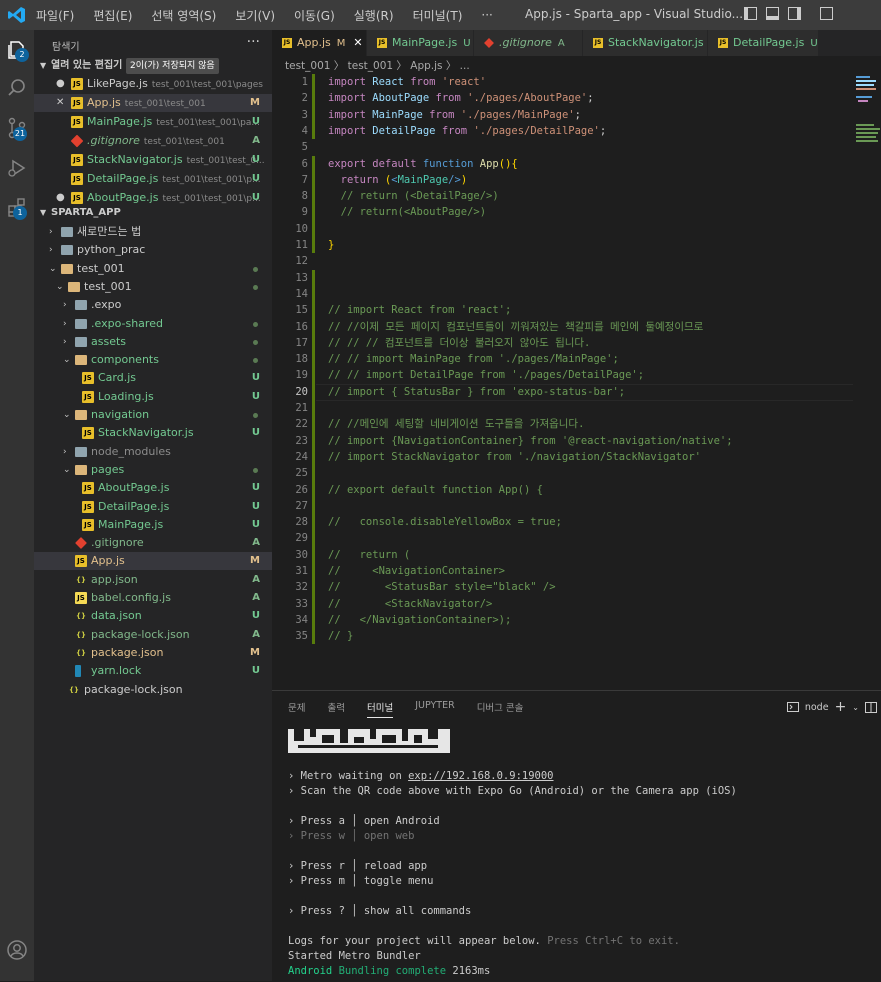 Image resolution: width=881 pixels, height=982 pixels. What do you see at coordinates (183, 15) in the screenshot?
I see `menu-selection: 선택 영역(S)` at bounding box center [183, 15].